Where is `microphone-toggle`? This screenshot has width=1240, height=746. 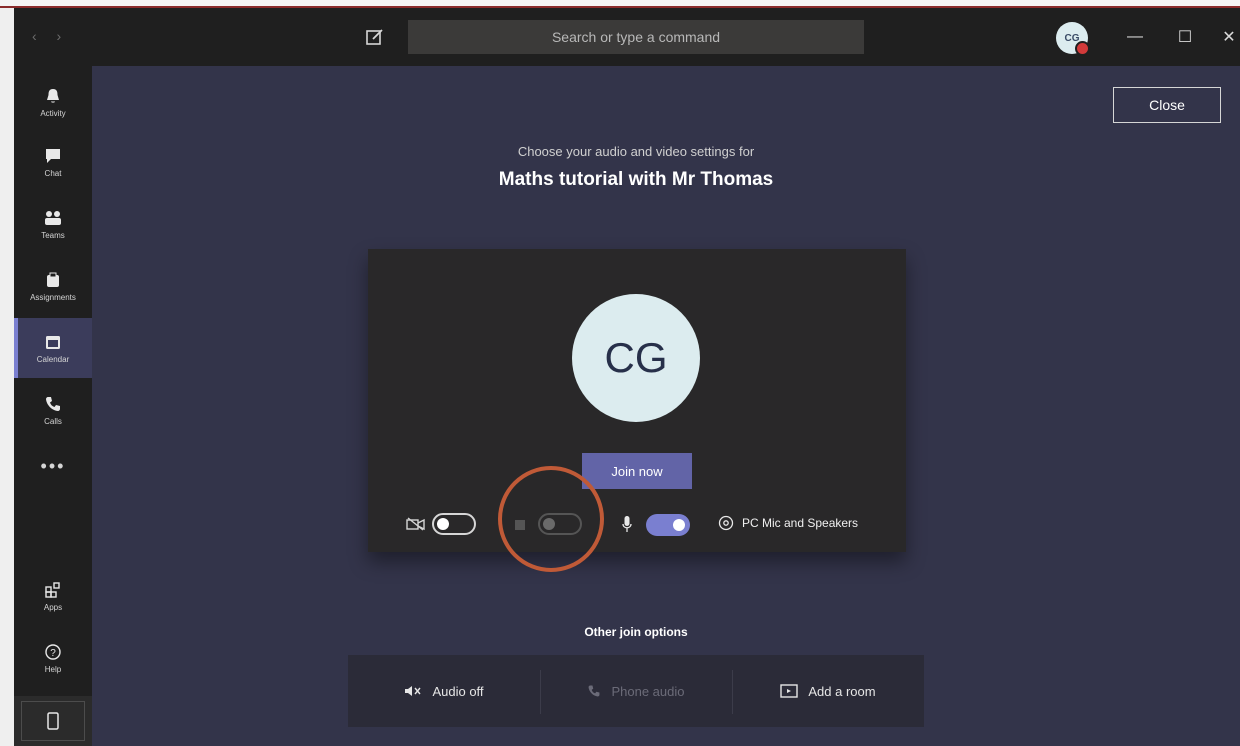 microphone-toggle is located at coordinates (668, 525).